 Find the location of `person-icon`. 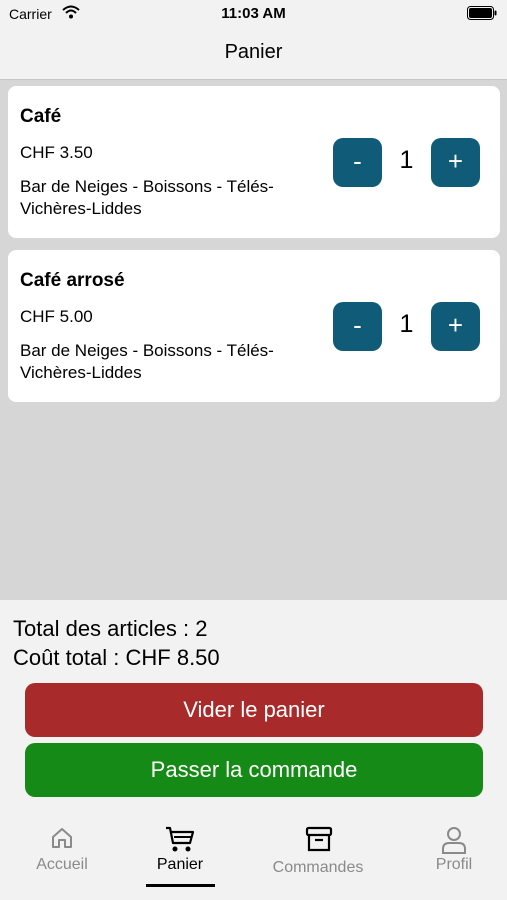

person-icon is located at coordinates (454, 840).